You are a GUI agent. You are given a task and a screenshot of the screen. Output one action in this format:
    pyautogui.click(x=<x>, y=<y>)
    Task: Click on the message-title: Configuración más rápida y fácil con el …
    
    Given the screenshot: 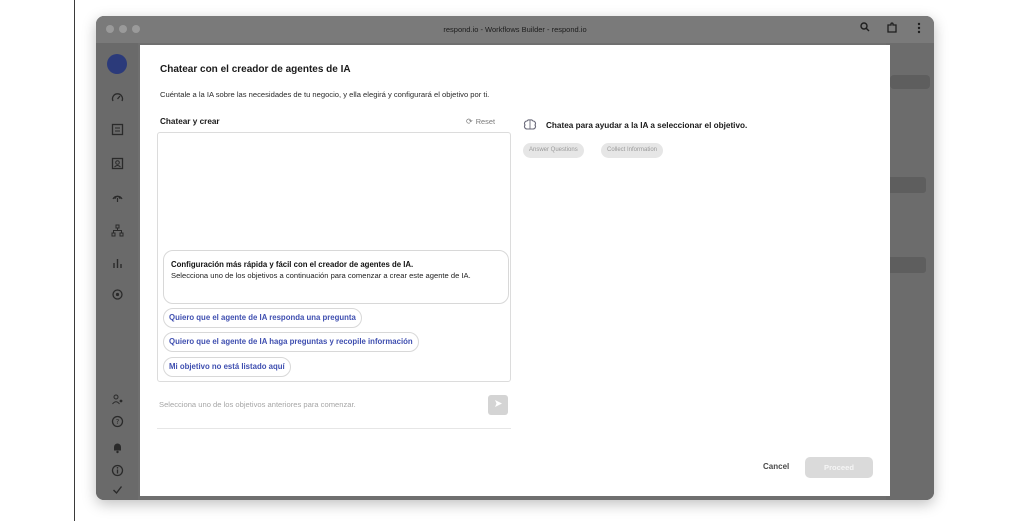 What is the action you would take?
    pyautogui.click(x=292, y=264)
    